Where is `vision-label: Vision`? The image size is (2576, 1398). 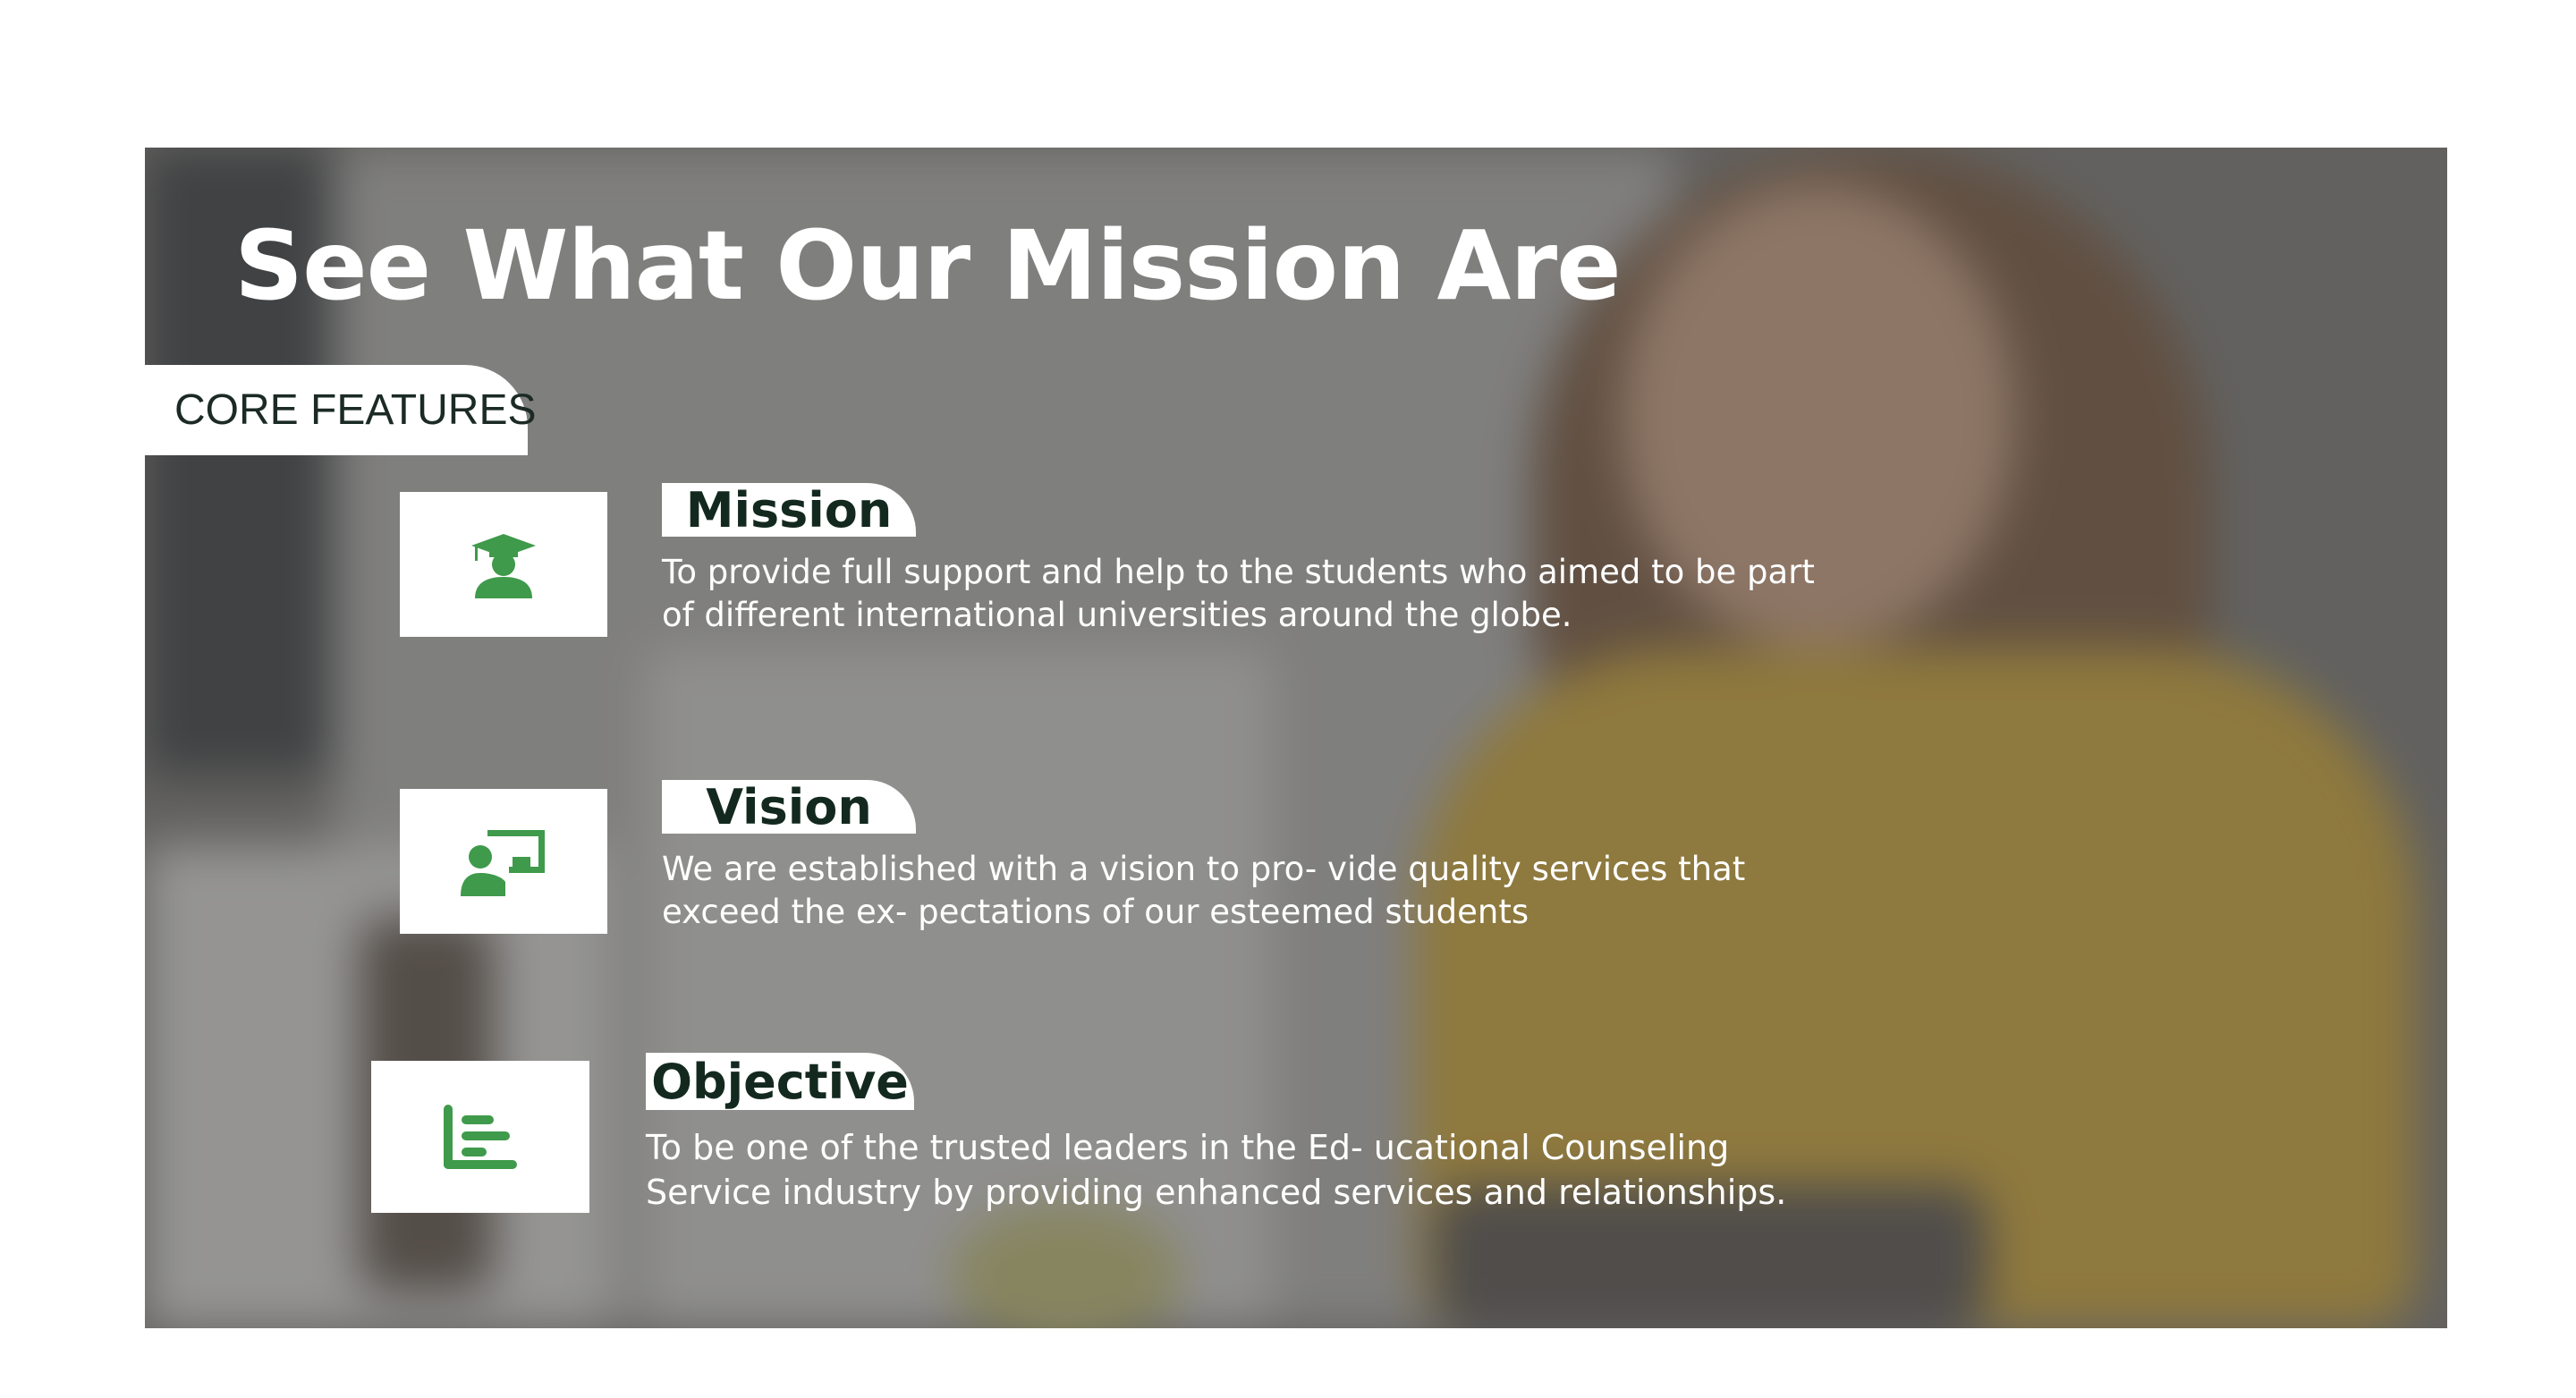 vision-label: Vision is located at coordinates (789, 806).